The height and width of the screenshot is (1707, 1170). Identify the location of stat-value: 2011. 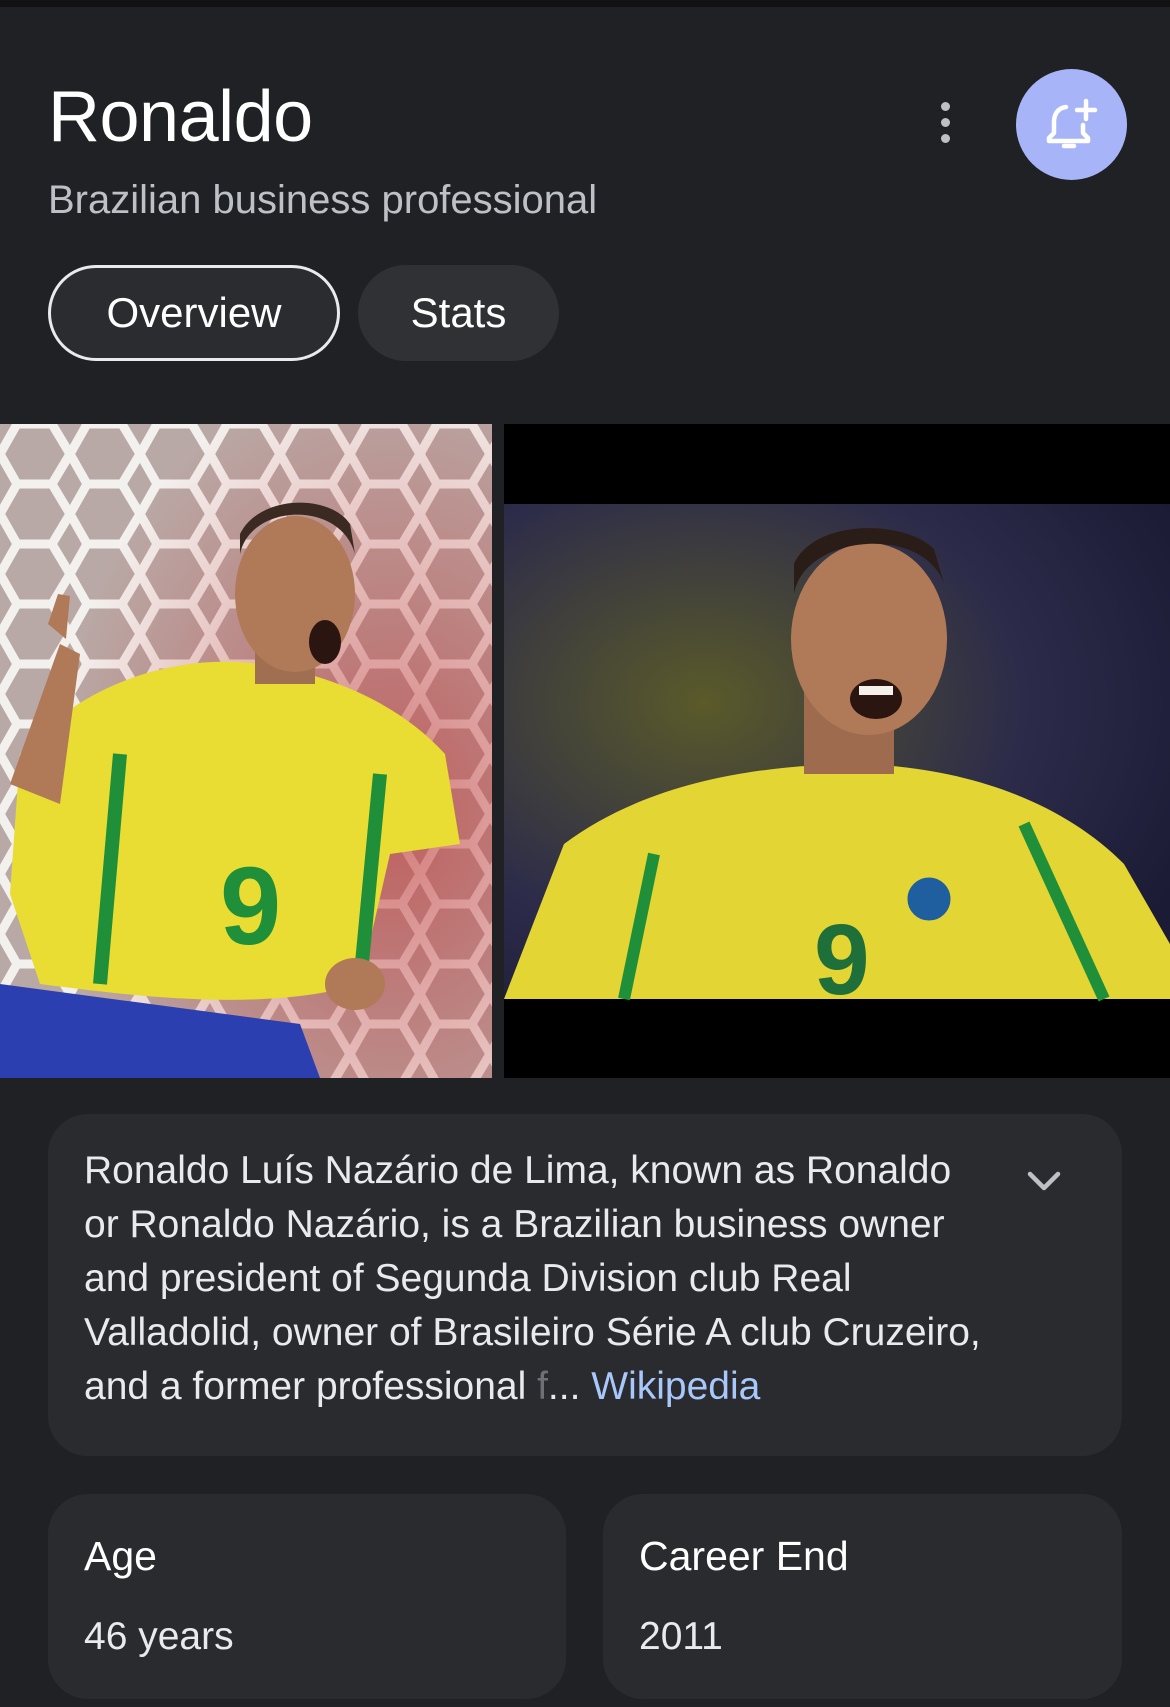
(681, 1636).